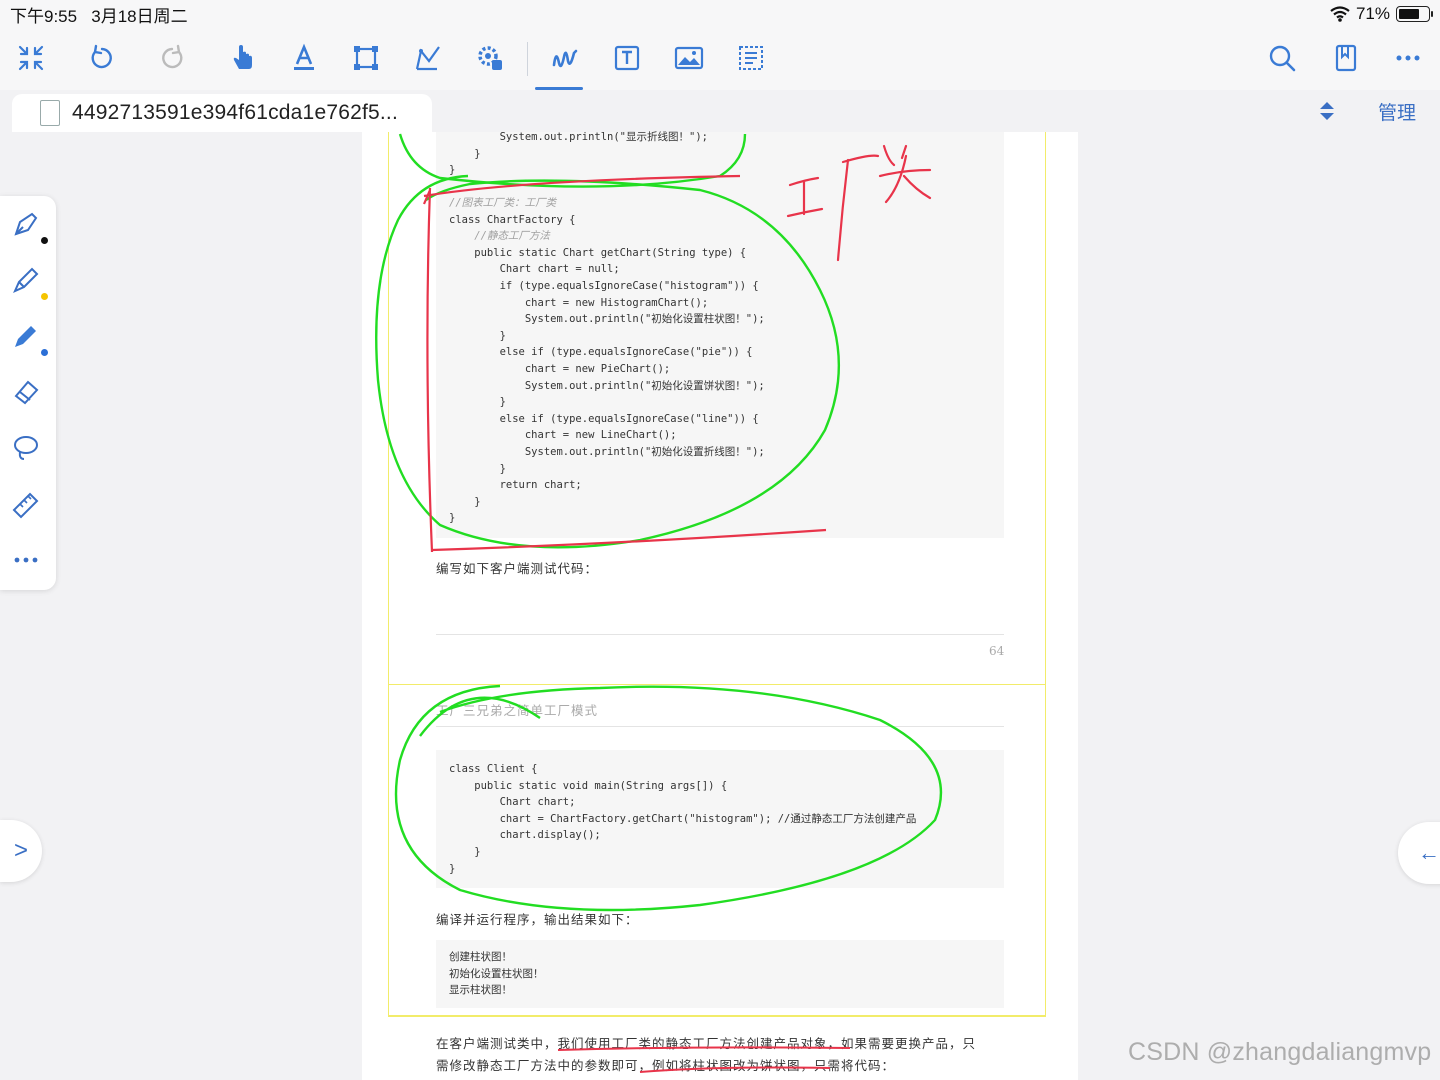 This screenshot has height=1080, width=1440. What do you see at coordinates (29, 226) in the screenshot?
I see `pen-icon` at bounding box center [29, 226].